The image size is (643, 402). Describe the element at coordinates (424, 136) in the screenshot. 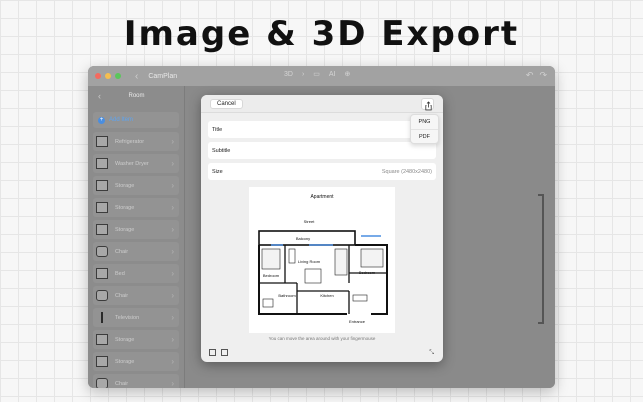

I see `format-option-pdf: PDF` at that location.